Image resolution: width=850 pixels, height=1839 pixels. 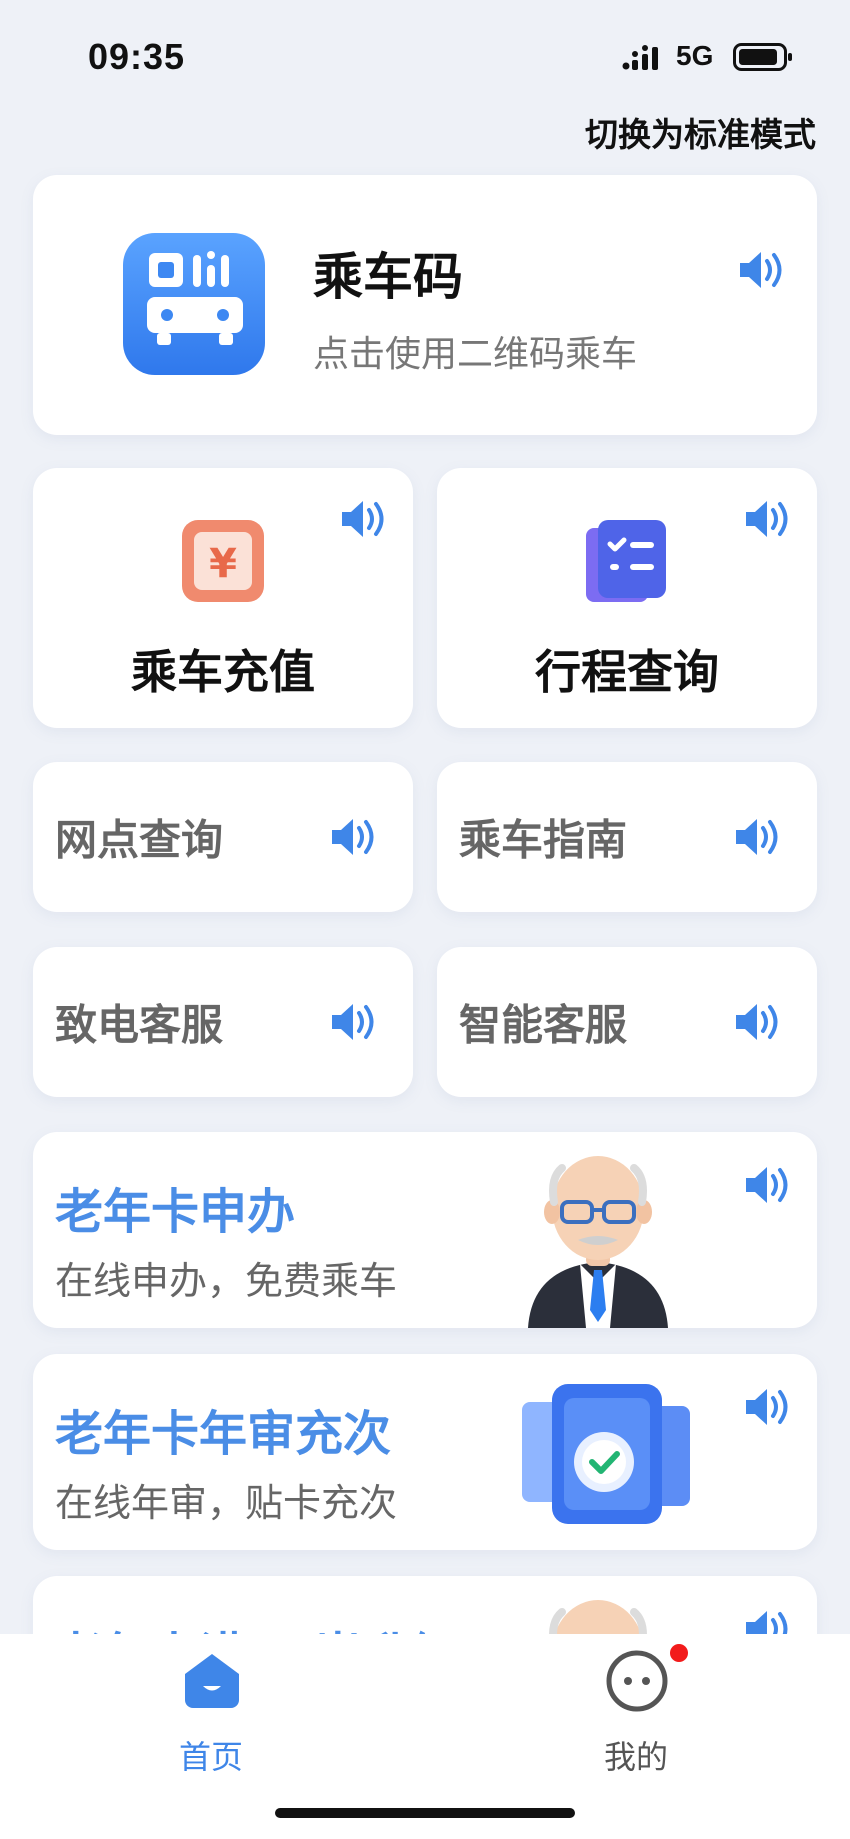 I want to click on yuan-card-icon: ¥, so click(x=223, y=561).